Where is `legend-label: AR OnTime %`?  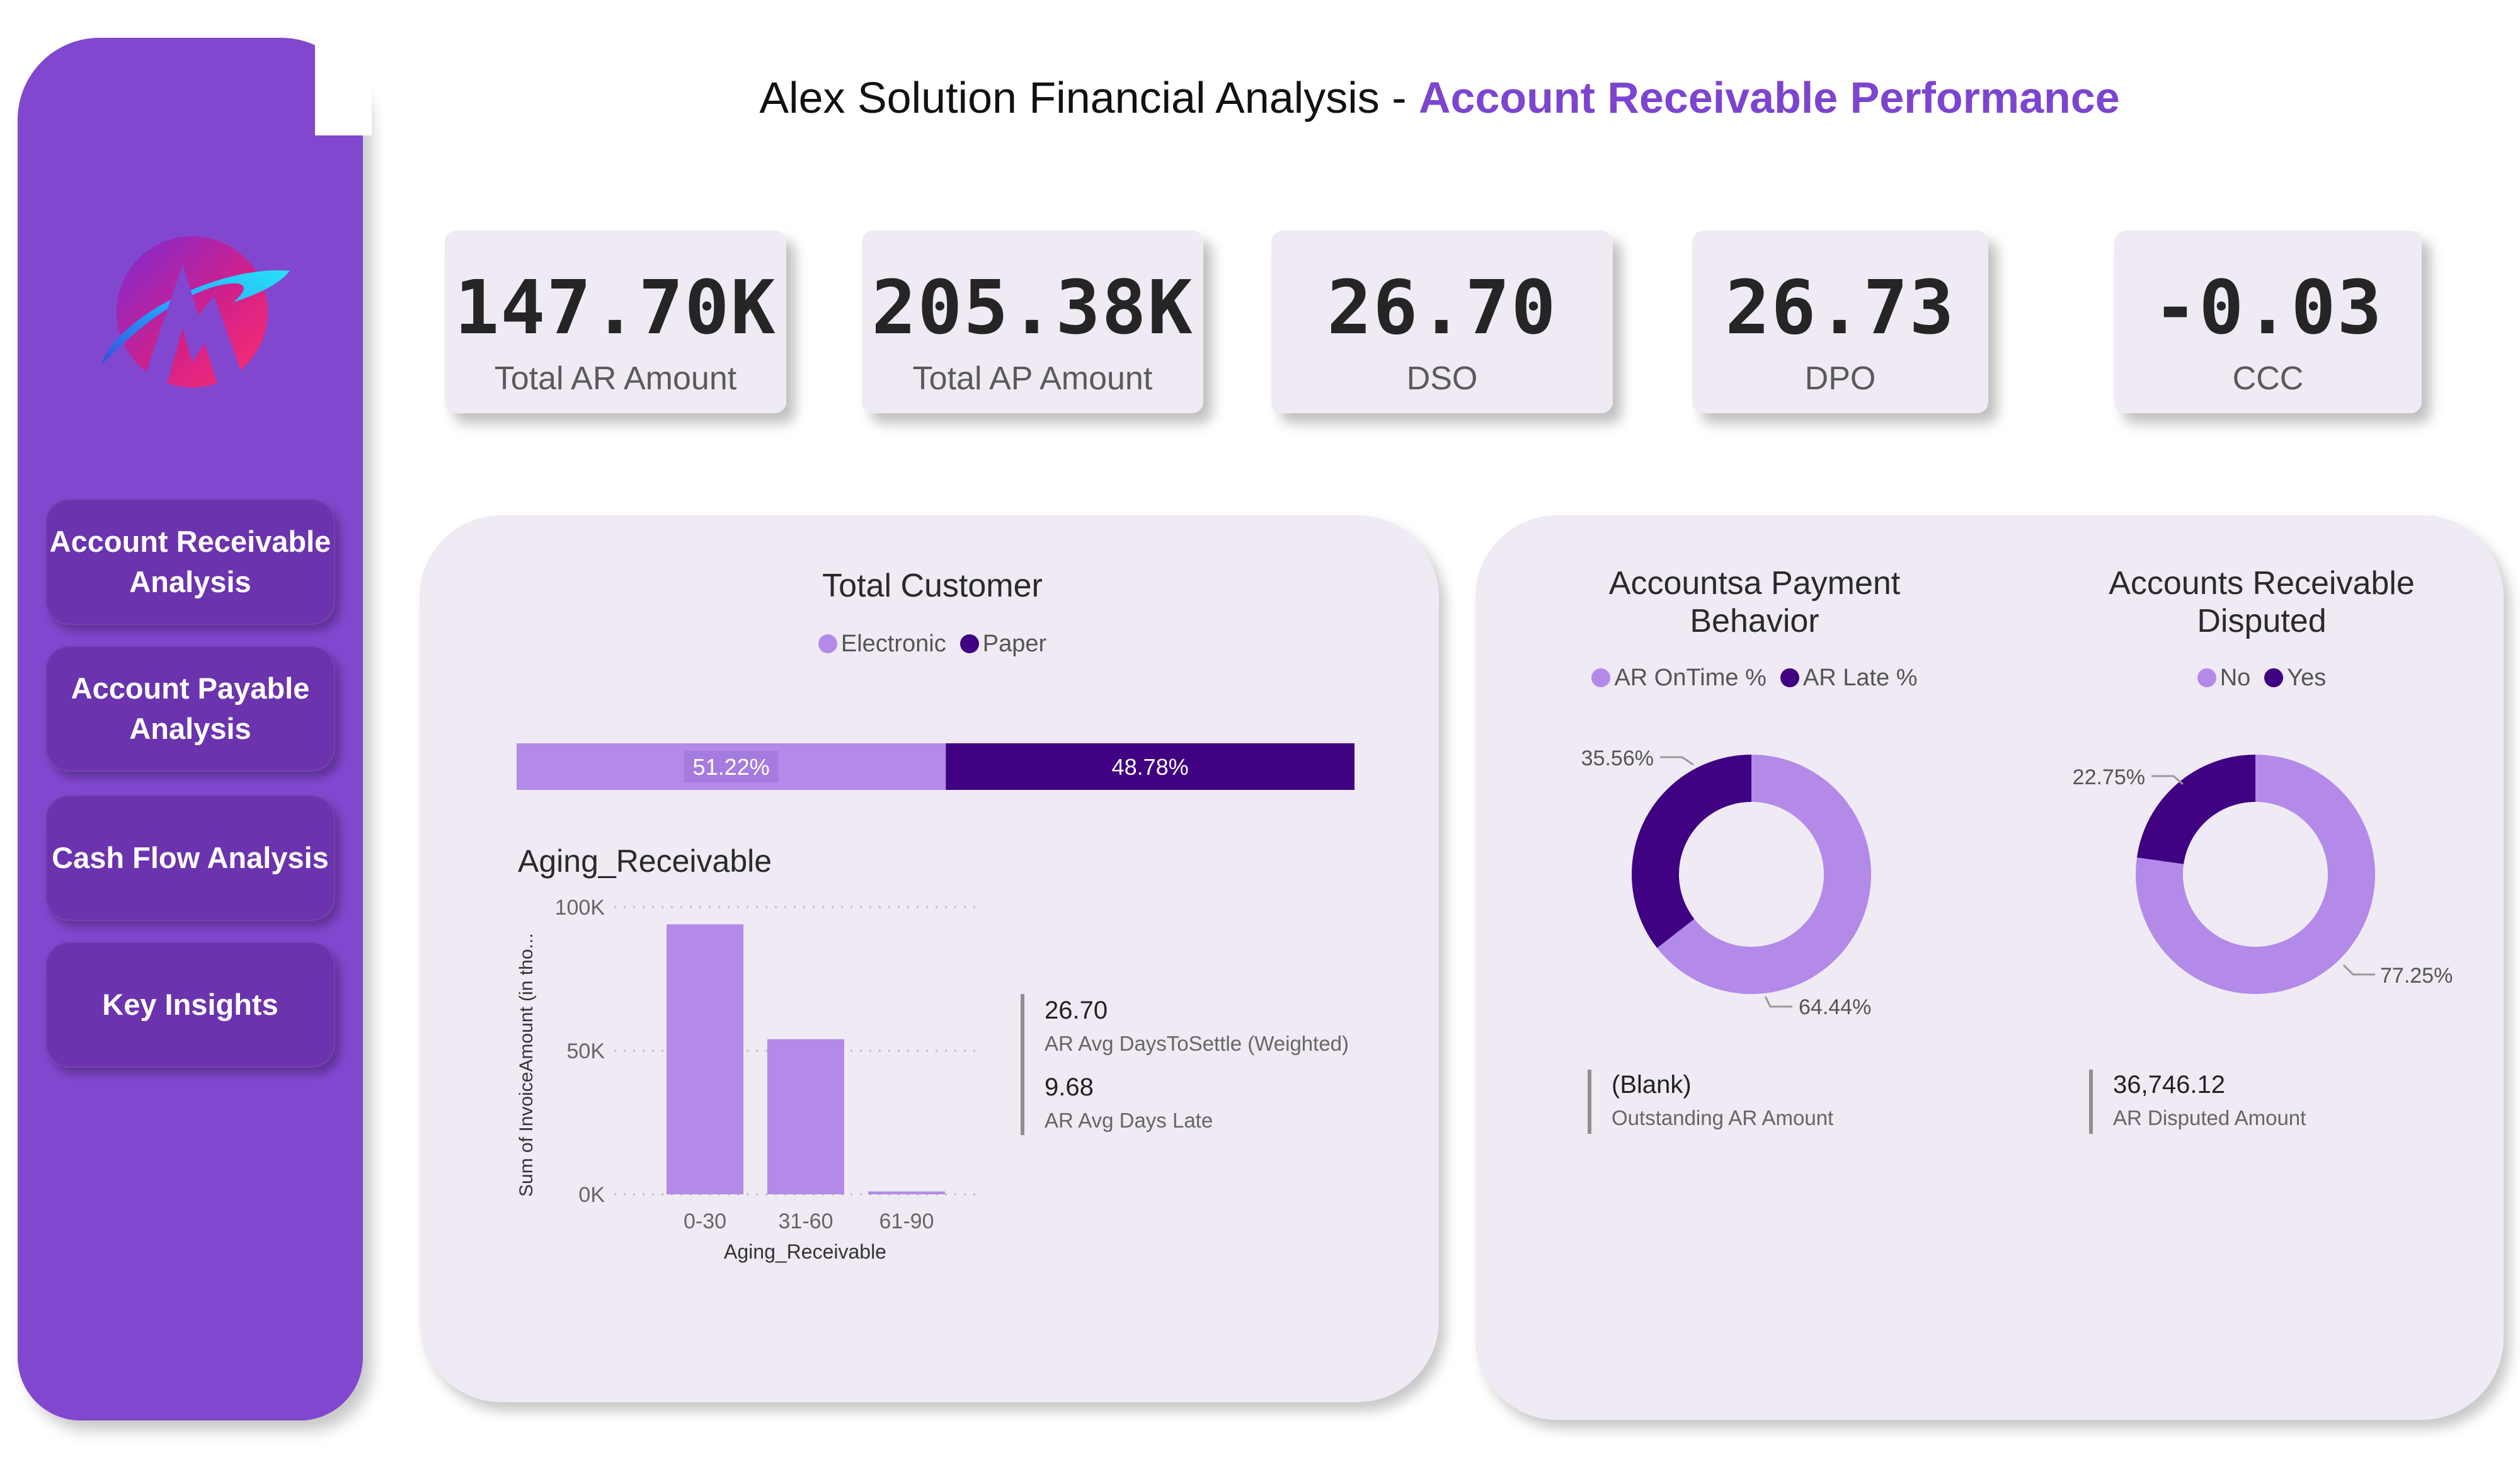
legend-label: AR OnTime % is located at coordinates (1690, 677).